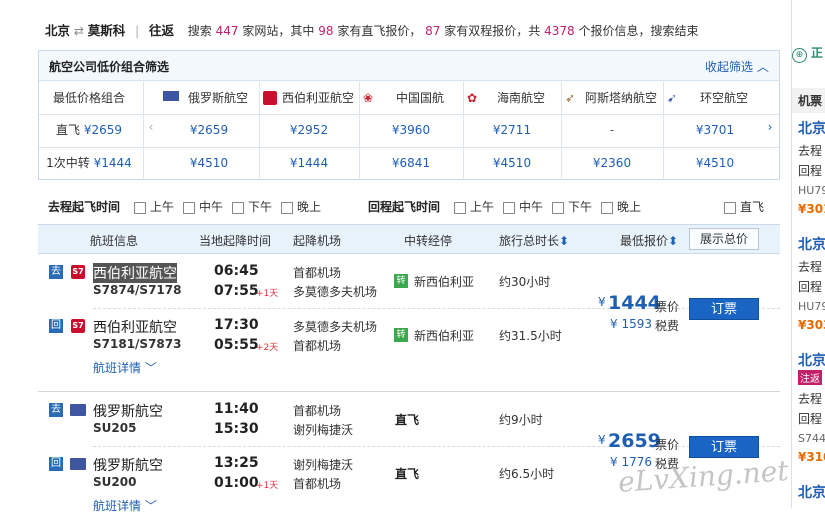  Describe the element at coordinates (667, 307) in the screenshot. I see `fare-label: 票价` at that location.